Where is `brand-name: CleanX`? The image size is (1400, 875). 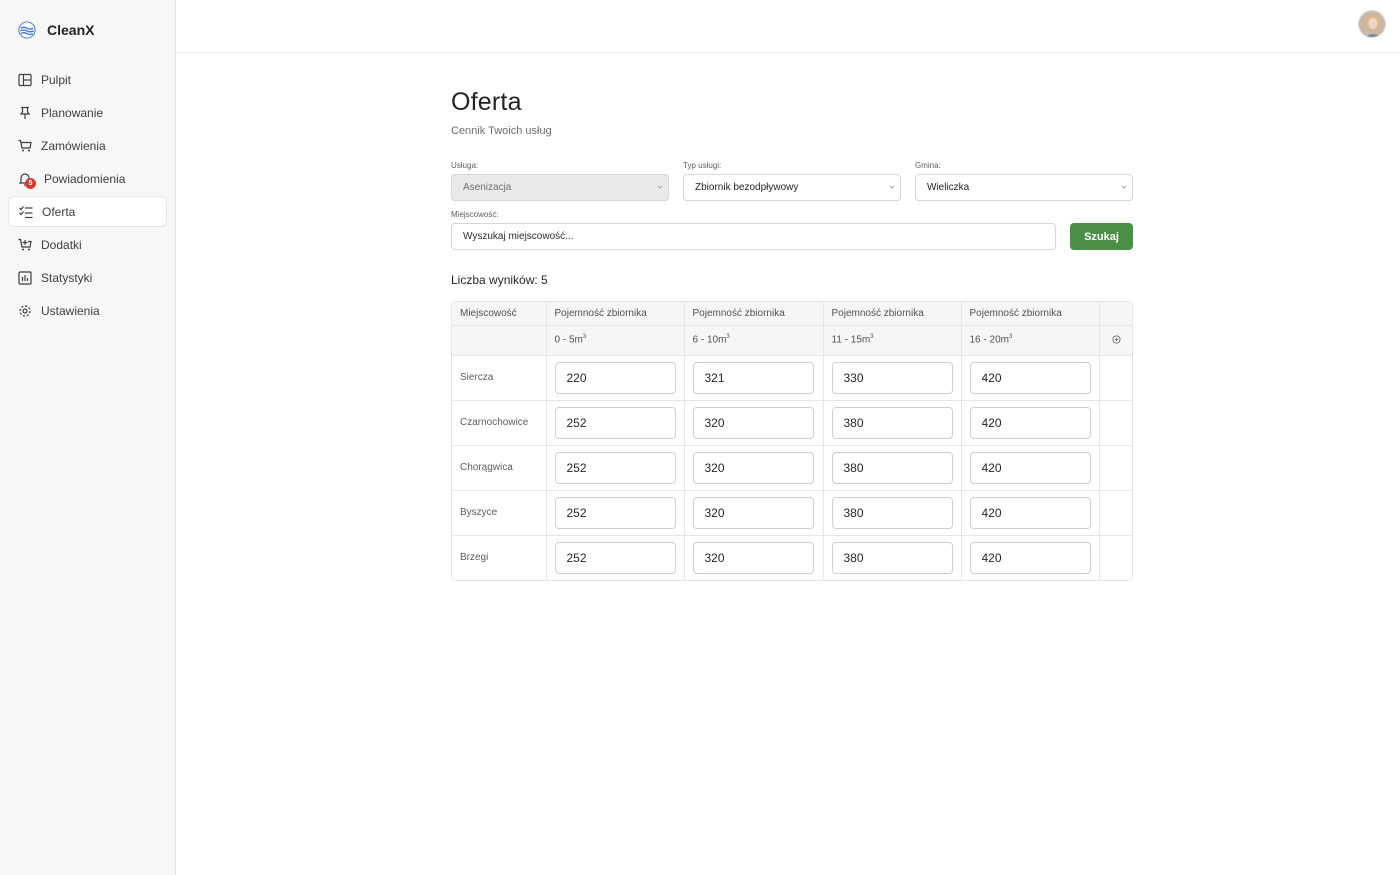 brand-name: CleanX is located at coordinates (71, 30).